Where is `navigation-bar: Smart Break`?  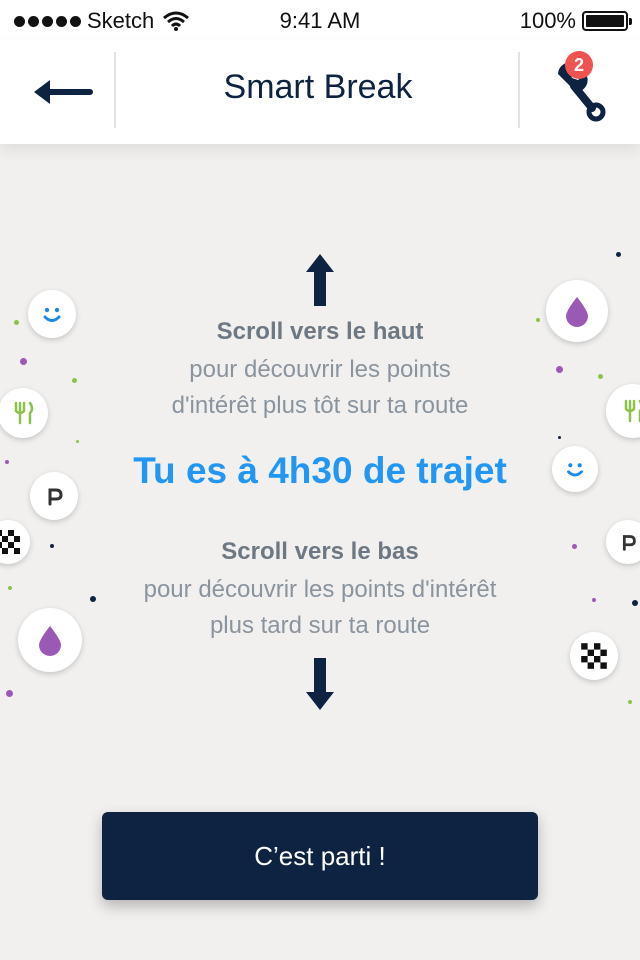
navigation-bar: Smart Break is located at coordinates (320, 92).